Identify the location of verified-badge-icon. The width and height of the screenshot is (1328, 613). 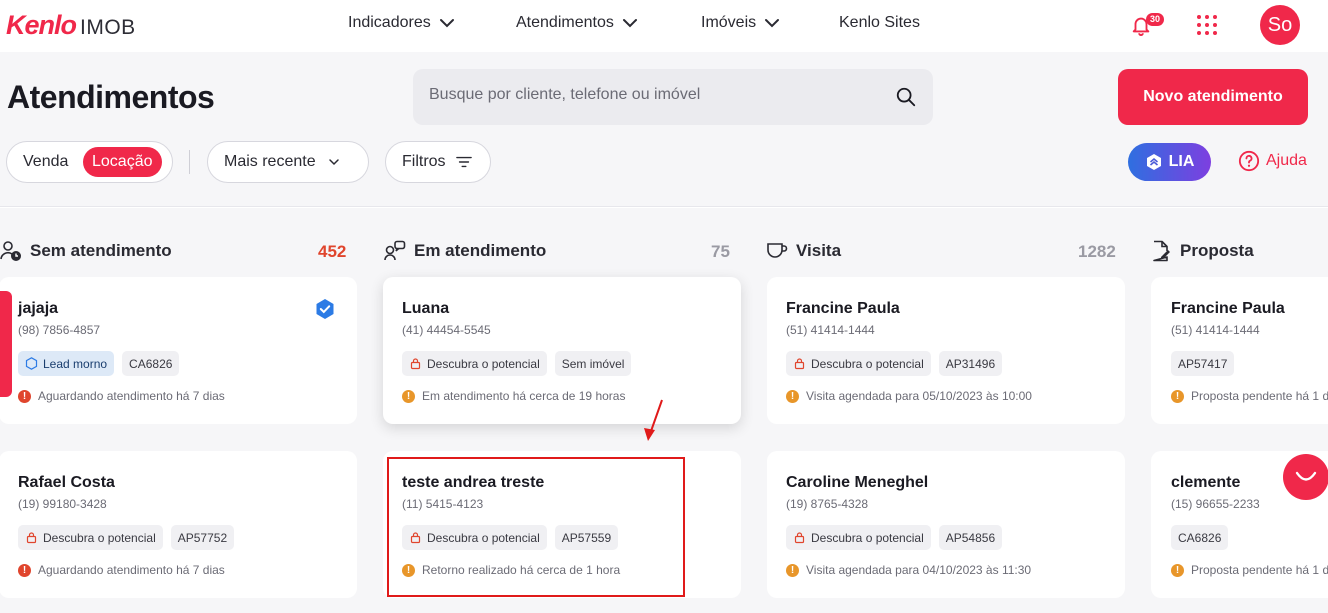
(325, 309).